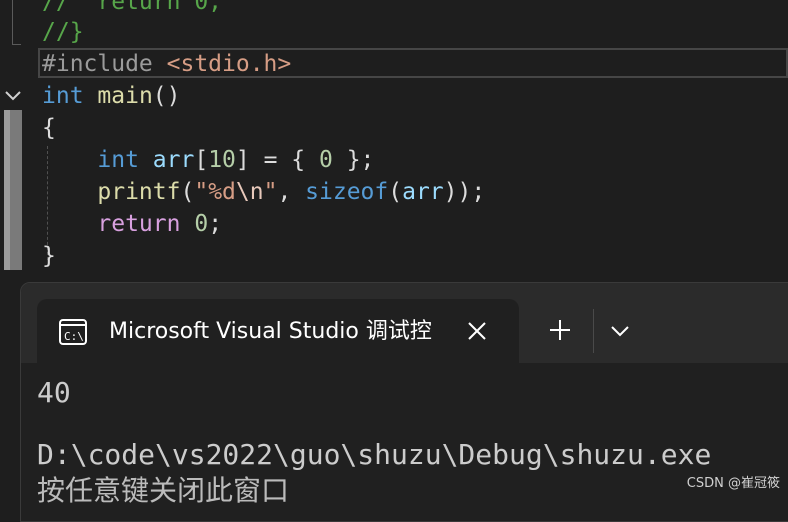 This screenshot has height=522, width=788. I want to click on code-token: <stdio.h>, so click(229, 64).